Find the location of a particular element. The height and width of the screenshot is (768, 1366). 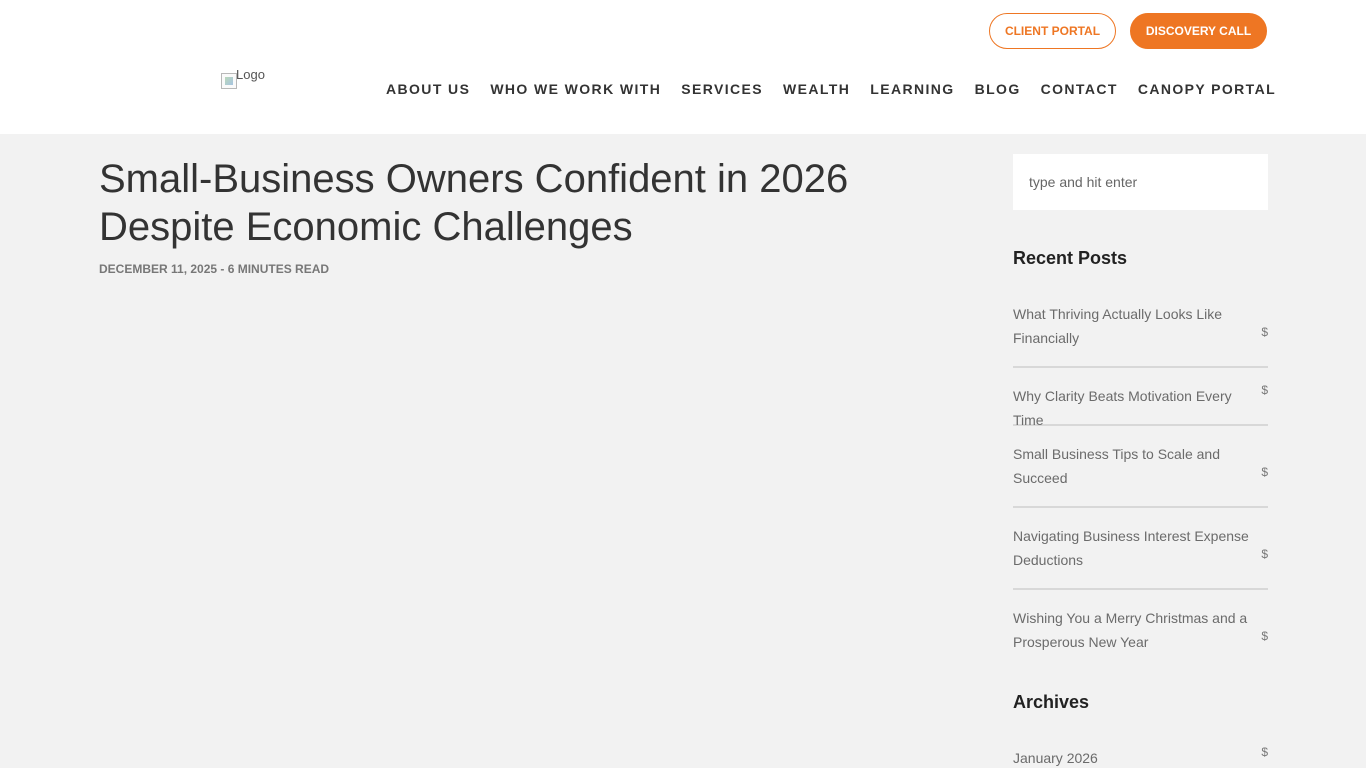

nav-about-us: ABOUT US is located at coordinates (428, 89).